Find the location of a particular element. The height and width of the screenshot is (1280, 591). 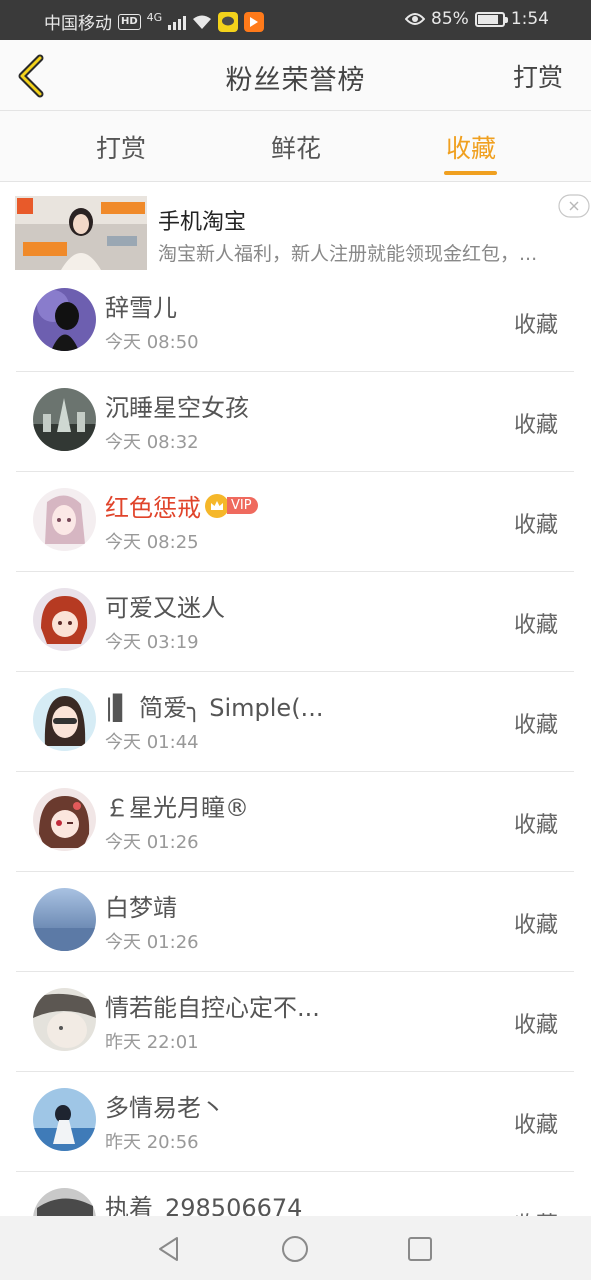

list-item: 可爱又迷人 今天 03:19 收藏 is located at coordinates (295, 622).